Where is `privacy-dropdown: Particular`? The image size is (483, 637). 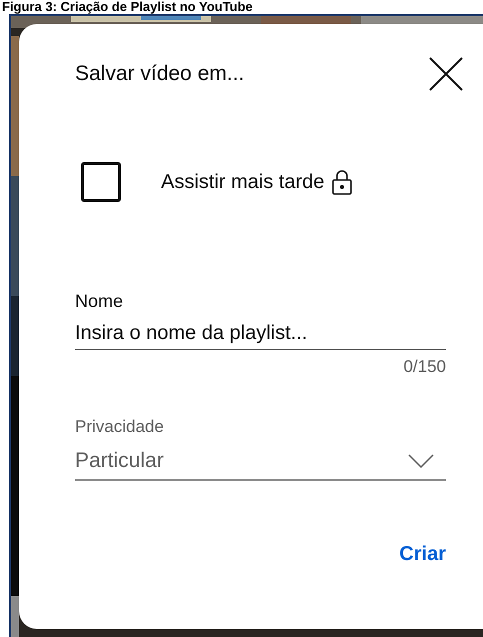 privacy-dropdown: Particular is located at coordinates (260, 462).